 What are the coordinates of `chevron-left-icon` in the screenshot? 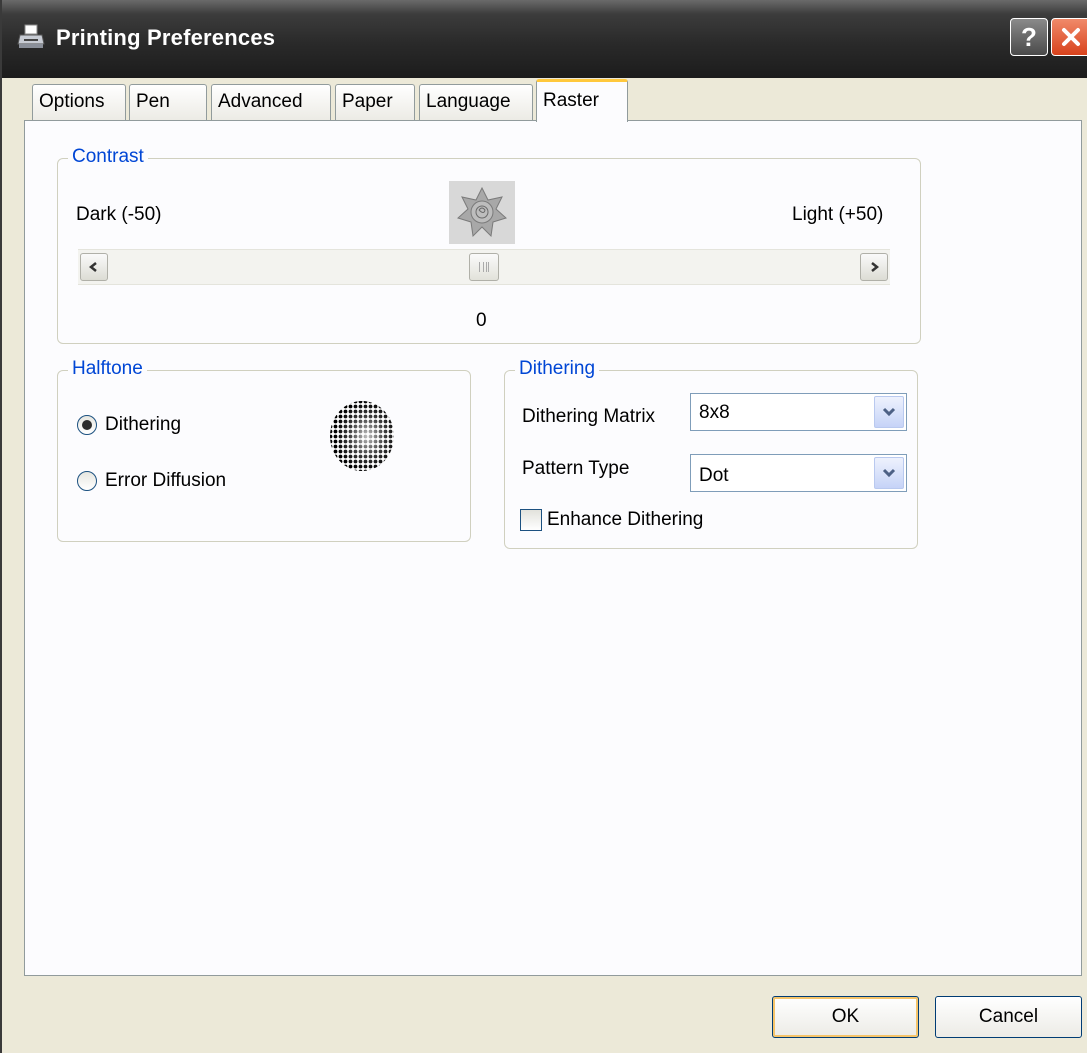 It's located at (92, 267).